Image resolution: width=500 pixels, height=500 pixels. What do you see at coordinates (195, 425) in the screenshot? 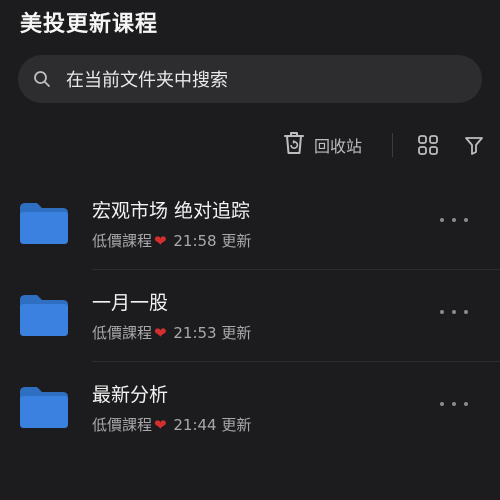
I see `folder-time: 21:44` at bounding box center [195, 425].